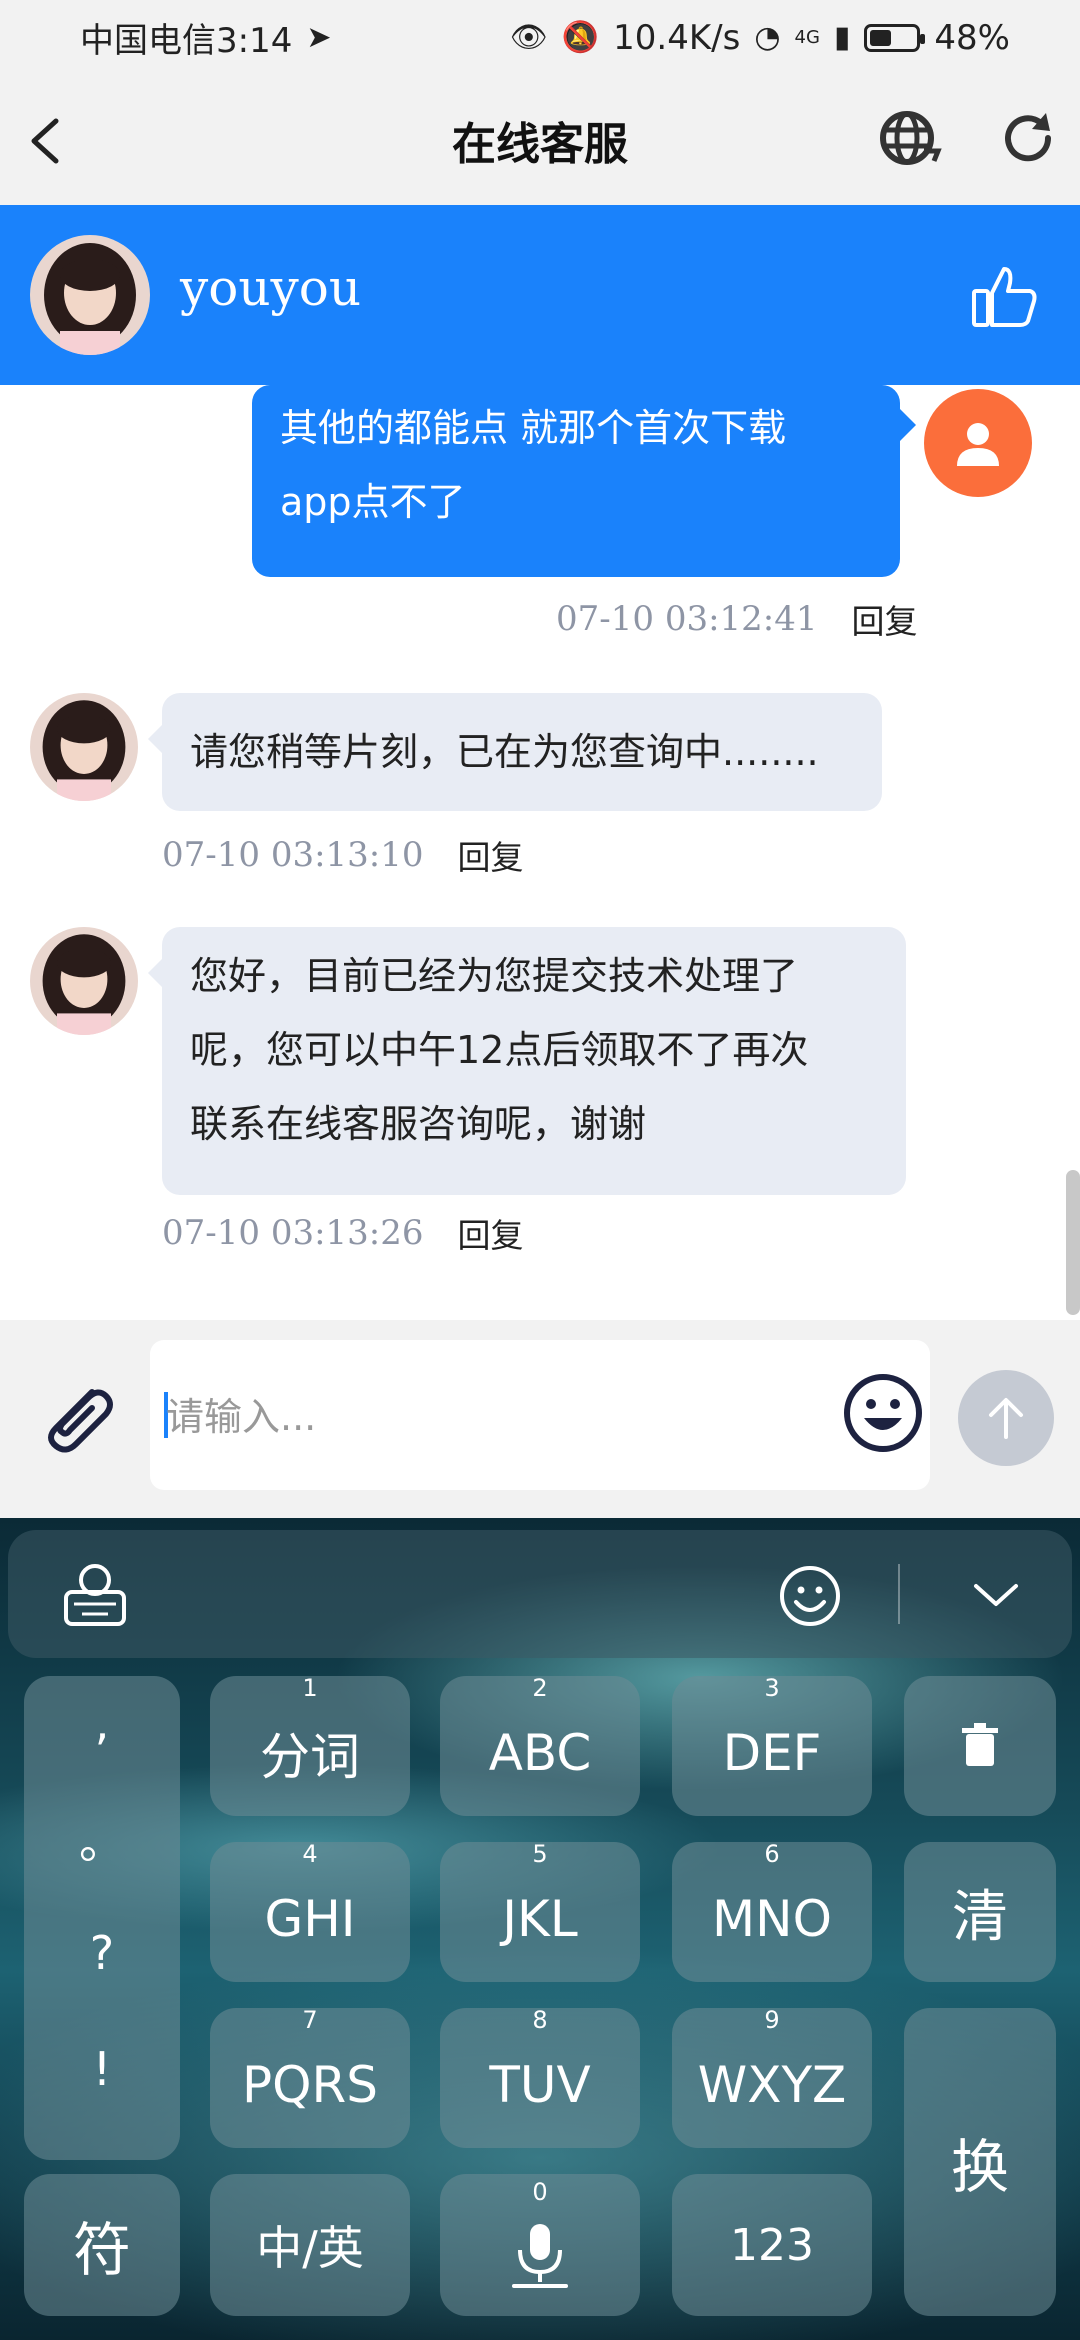 This screenshot has width=1080, height=2340. I want to click on key-7: 7 PQRS, so click(310, 2077).